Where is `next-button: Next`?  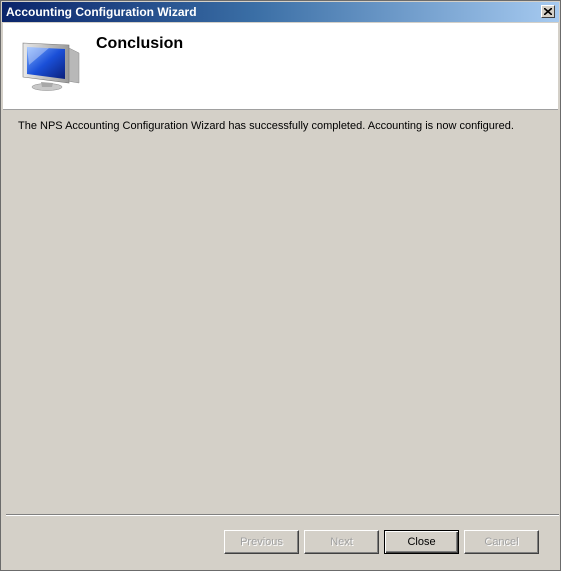
next-button: Next is located at coordinates (341, 542).